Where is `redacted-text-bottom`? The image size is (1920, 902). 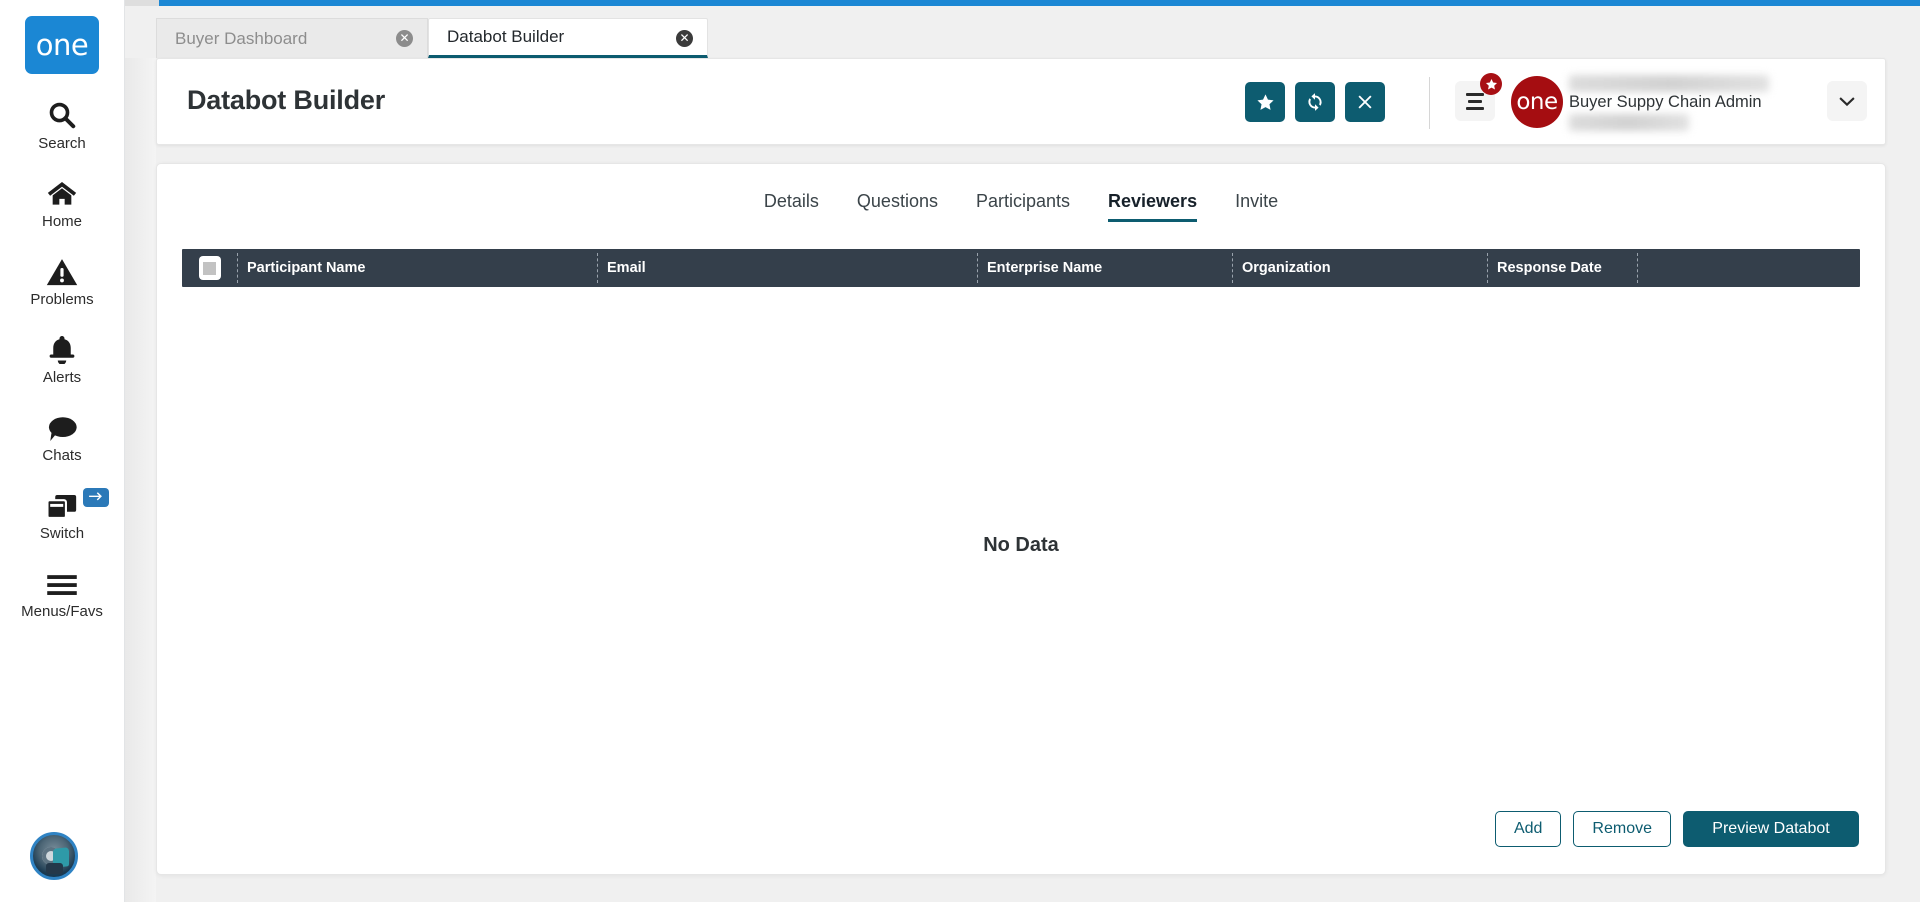
redacted-text-bottom is located at coordinates (1629, 122).